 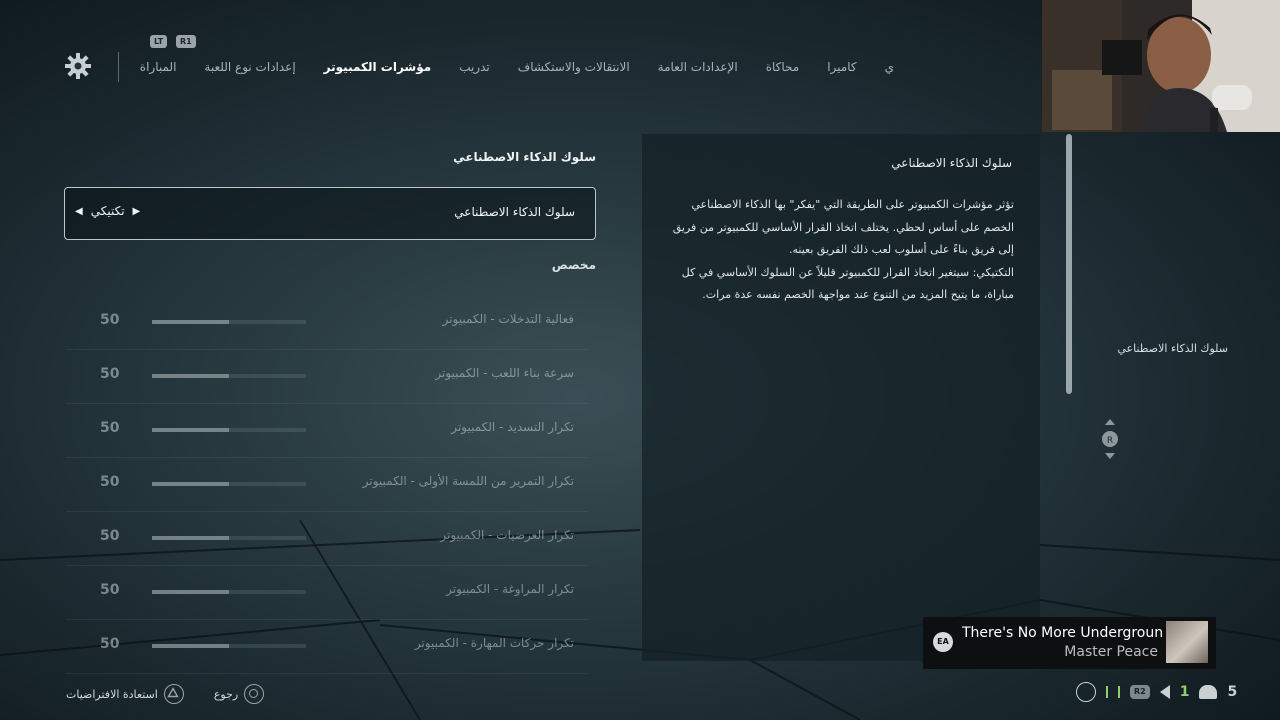 What do you see at coordinates (943, 642) in the screenshot?
I see `ea-logo-icon: EA` at bounding box center [943, 642].